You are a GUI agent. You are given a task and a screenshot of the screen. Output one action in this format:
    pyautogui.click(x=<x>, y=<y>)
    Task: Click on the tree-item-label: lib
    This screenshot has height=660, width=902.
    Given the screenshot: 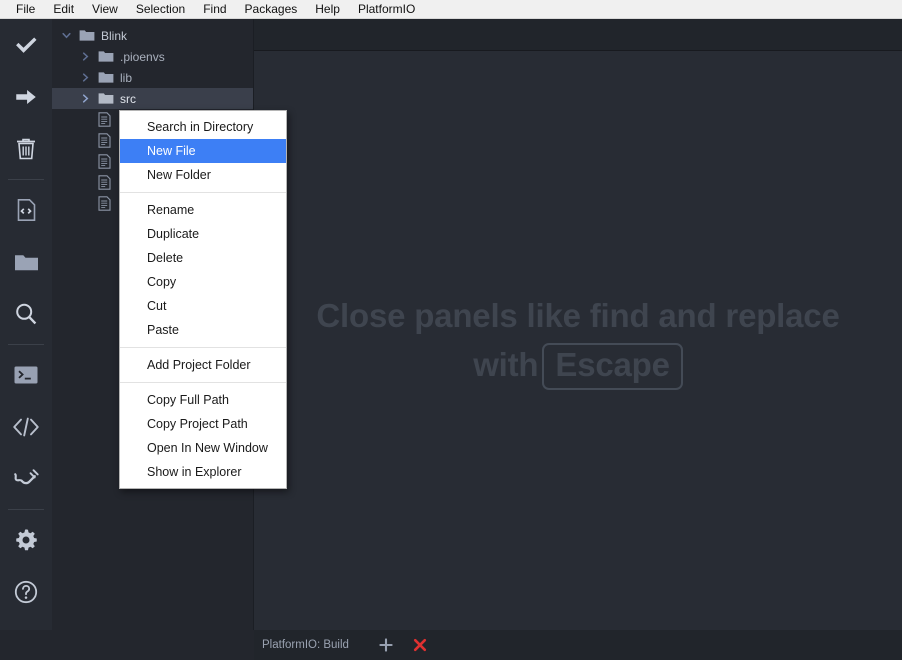 What is the action you would take?
    pyautogui.click(x=126, y=77)
    